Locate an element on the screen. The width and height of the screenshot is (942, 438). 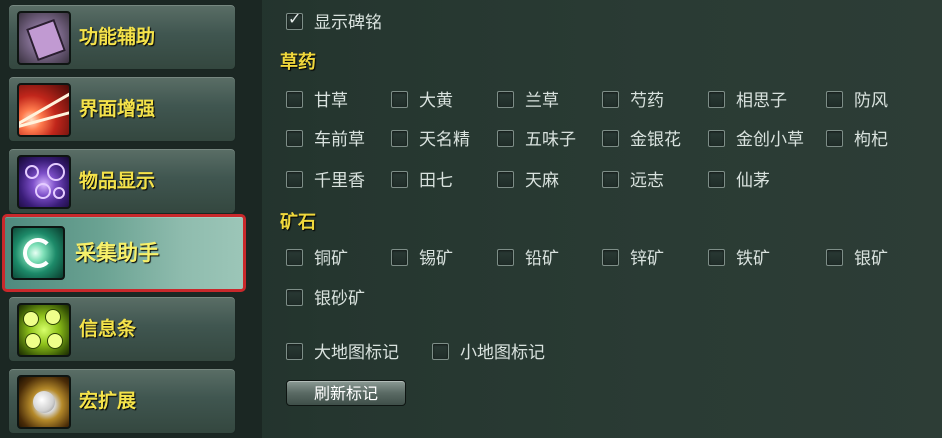
checkbox-label: 铜矿 is located at coordinates (331, 259).